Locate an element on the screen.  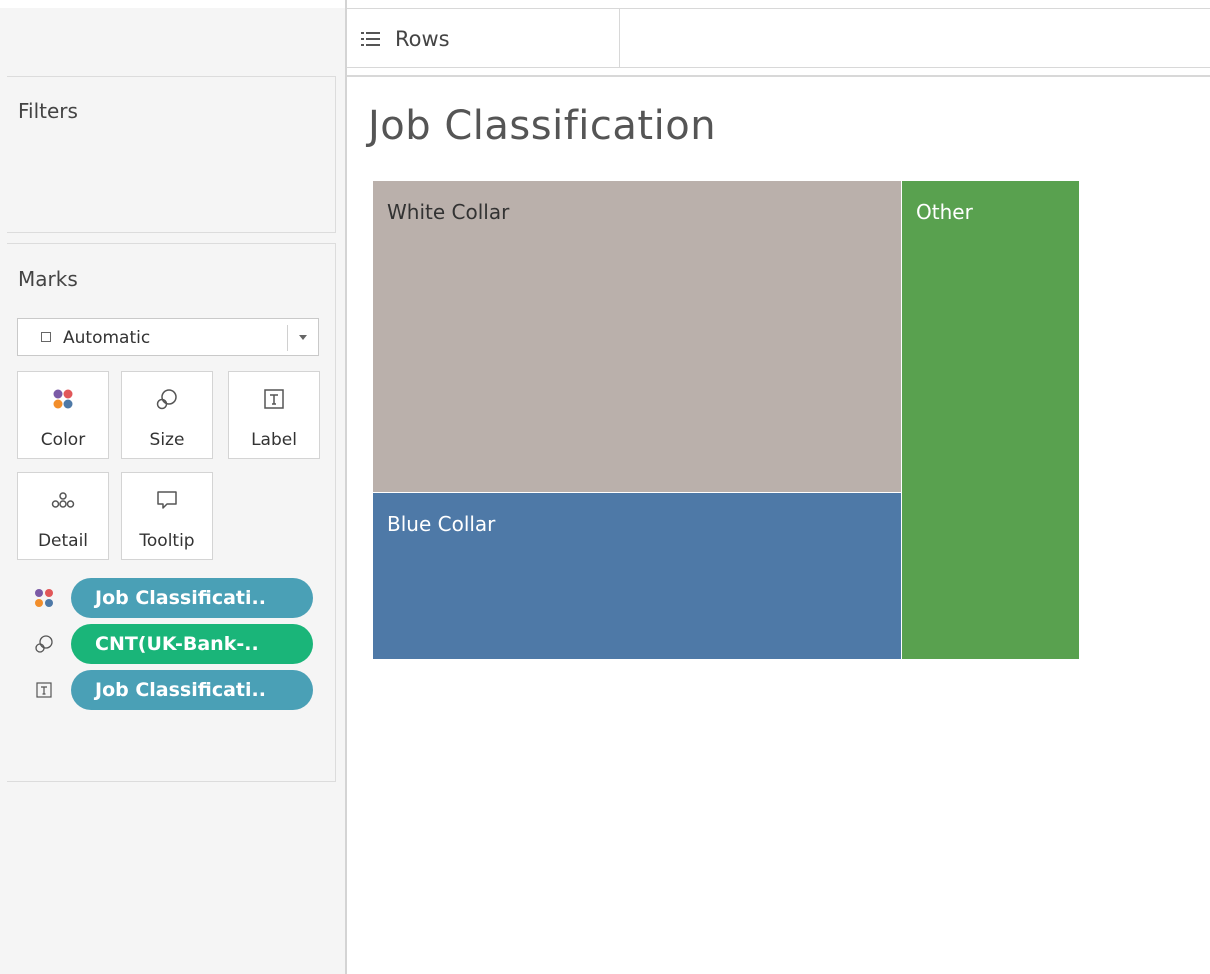
left-top-strip is located at coordinates (173, 4).